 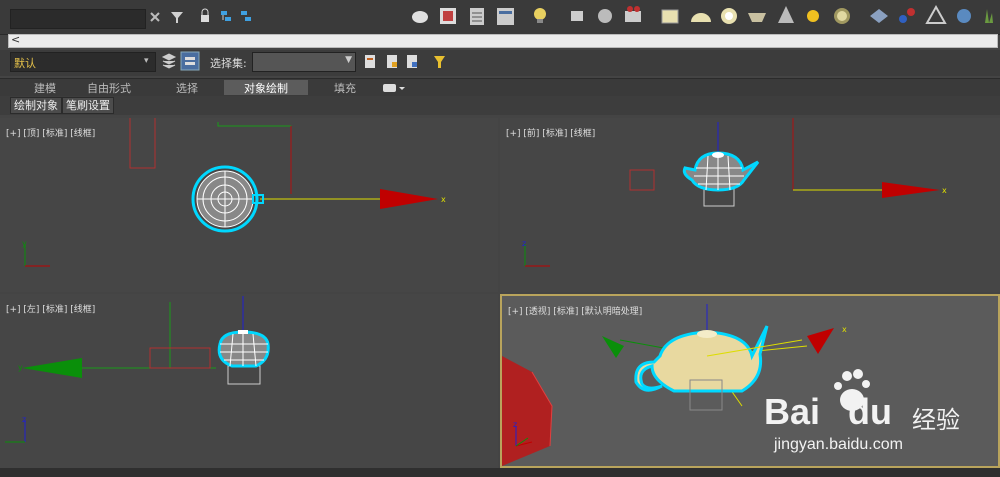 I want to click on front-view-scene: x z, so click(x=734, y=192).